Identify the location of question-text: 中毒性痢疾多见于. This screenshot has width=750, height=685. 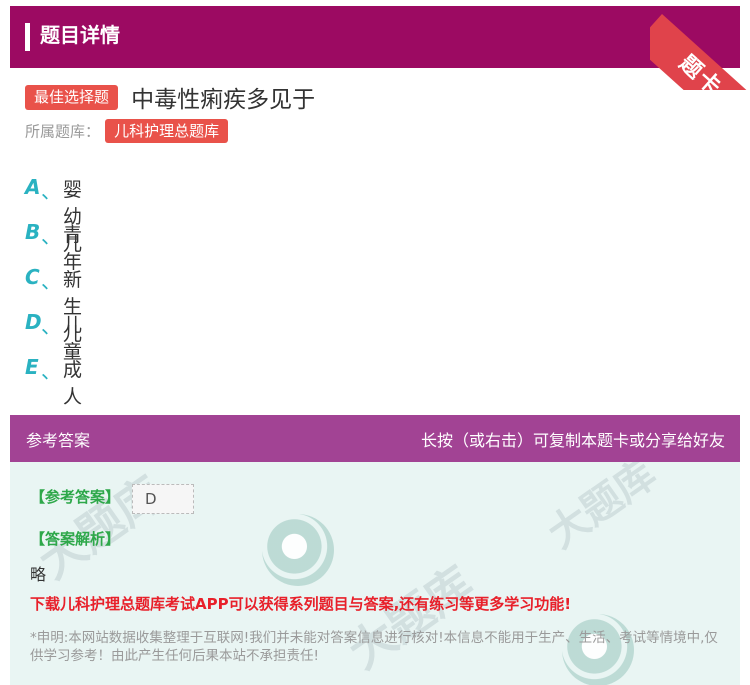
(223, 100).